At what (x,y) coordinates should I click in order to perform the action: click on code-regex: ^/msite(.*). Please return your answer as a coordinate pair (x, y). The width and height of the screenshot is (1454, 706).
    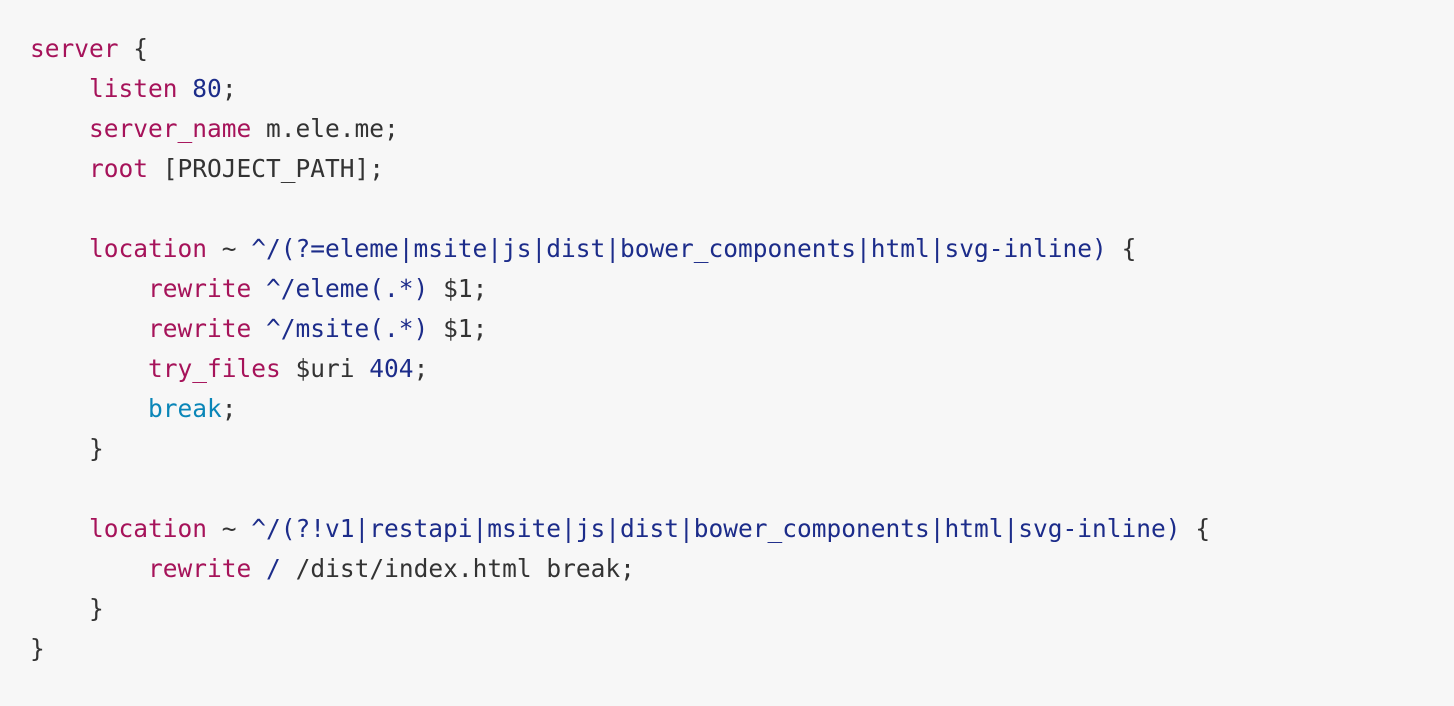
    Looking at the image, I should click on (347, 328).